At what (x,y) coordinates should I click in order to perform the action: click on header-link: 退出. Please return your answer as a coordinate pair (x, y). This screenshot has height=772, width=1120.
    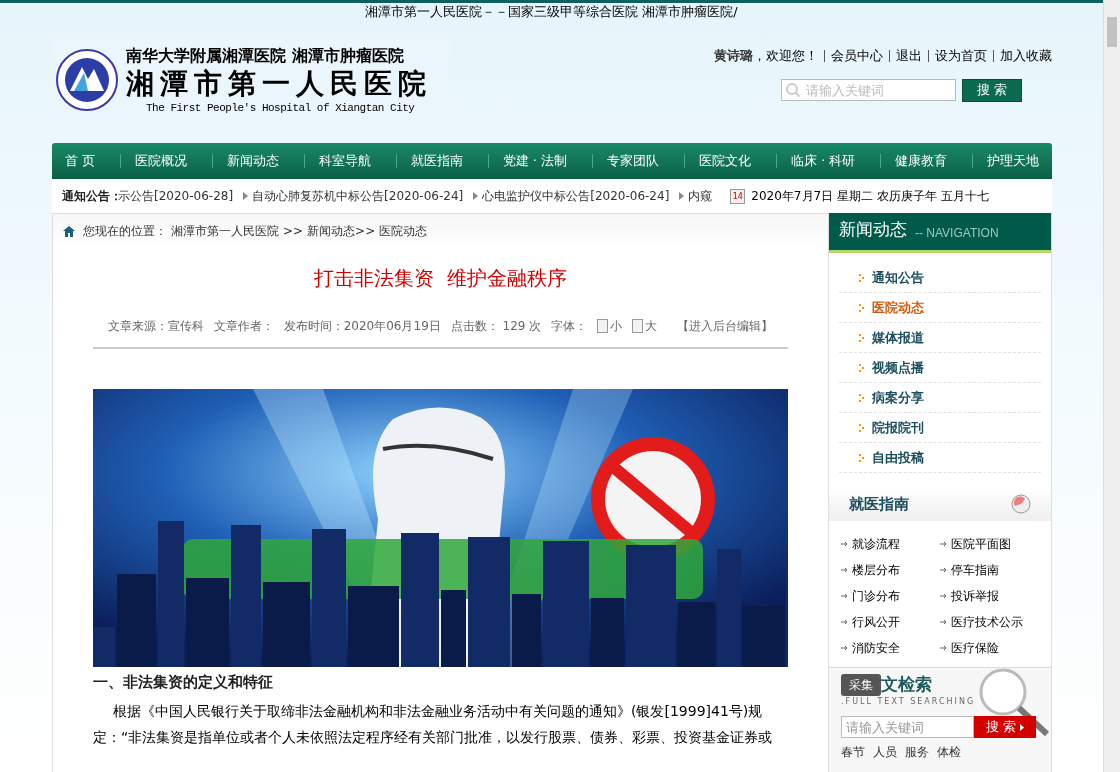
    Looking at the image, I should click on (909, 56).